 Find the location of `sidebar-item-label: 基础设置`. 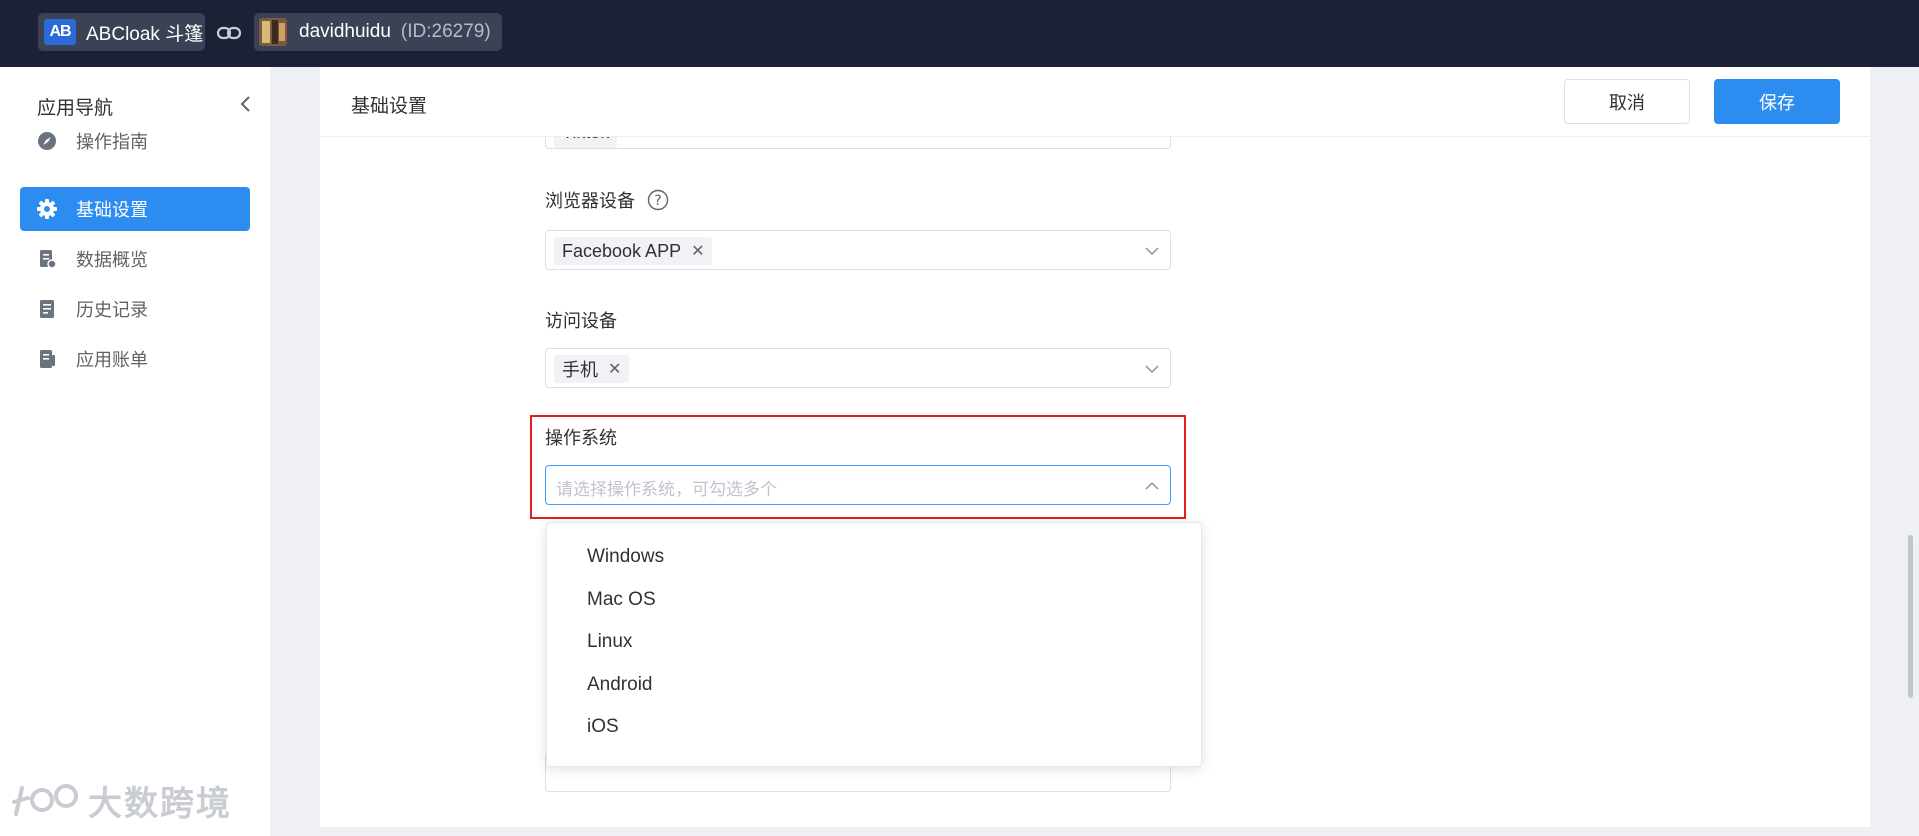

sidebar-item-label: 基础设置 is located at coordinates (112, 210).